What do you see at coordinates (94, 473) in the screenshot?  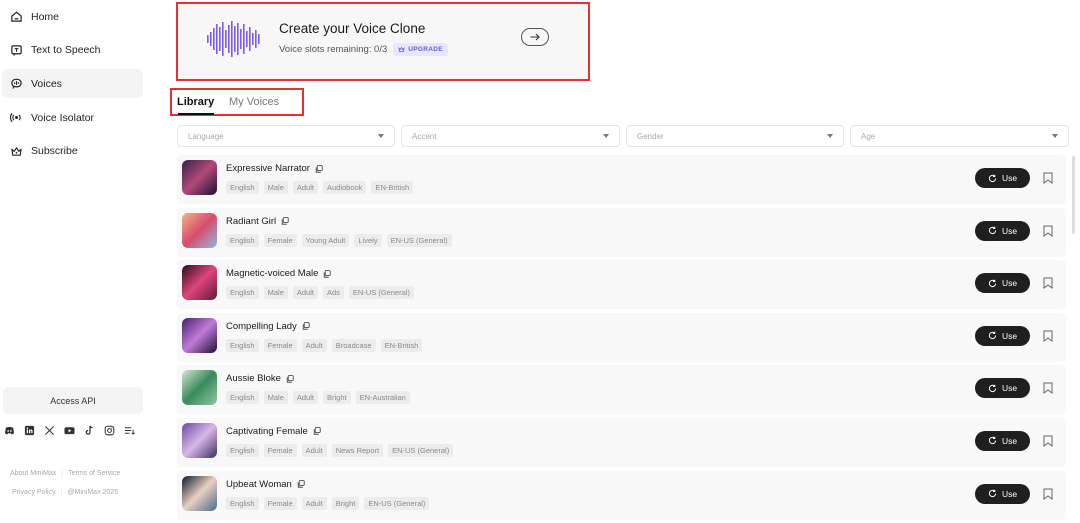 I see `terms-link: Terms of Service` at bounding box center [94, 473].